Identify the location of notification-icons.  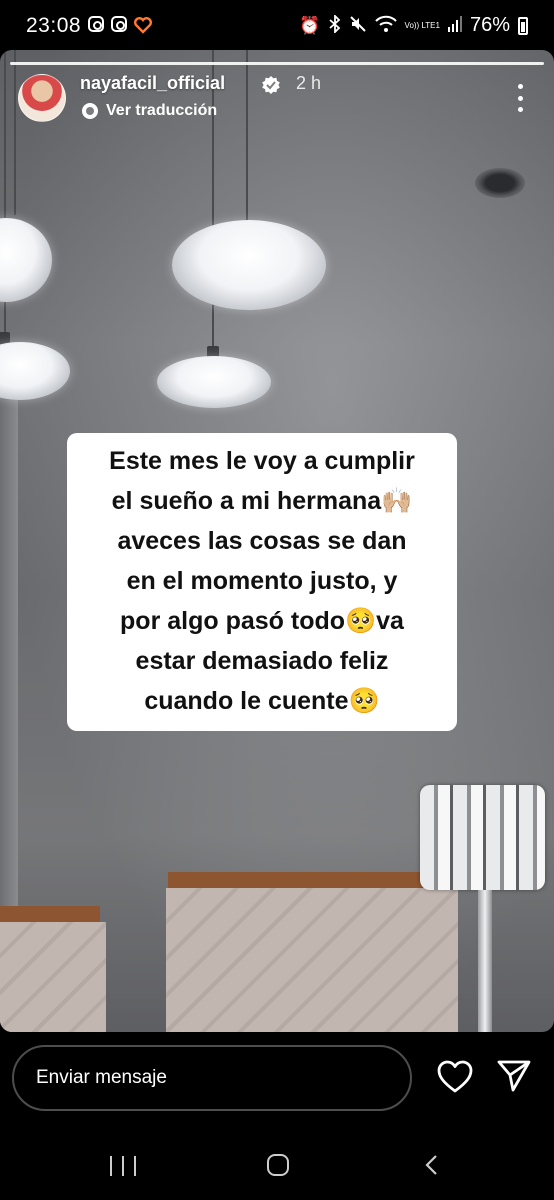
(120, 25).